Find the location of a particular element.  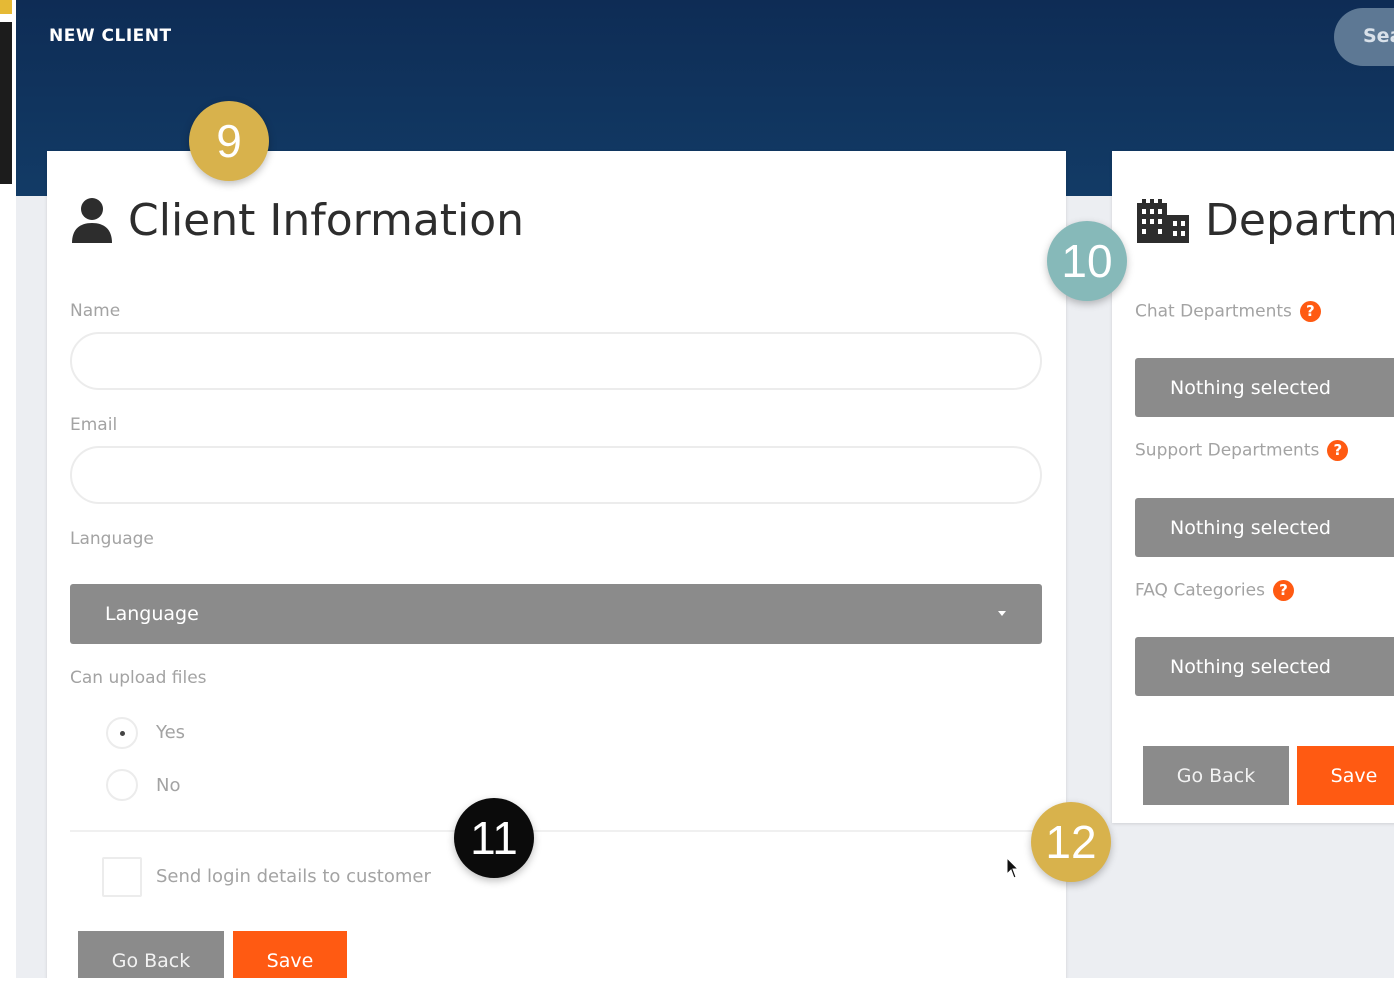

faq-categories-value: Nothing selected is located at coordinates (1250, 666).